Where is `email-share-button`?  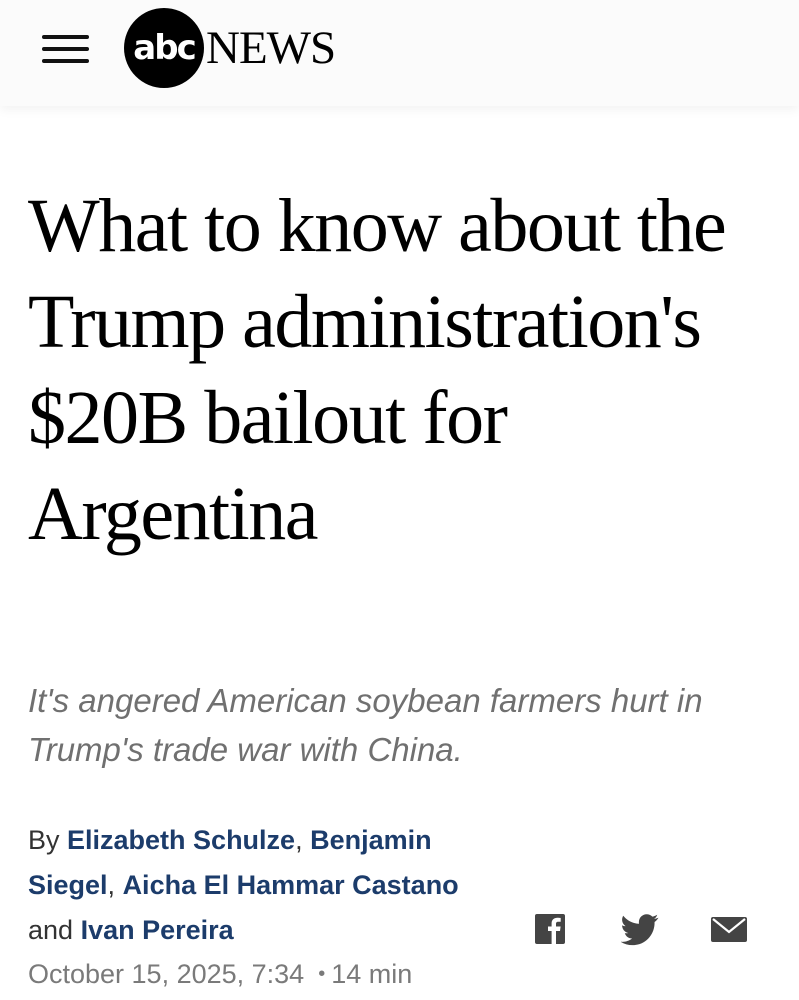
email-share-button is located at coordinates (729, 929).